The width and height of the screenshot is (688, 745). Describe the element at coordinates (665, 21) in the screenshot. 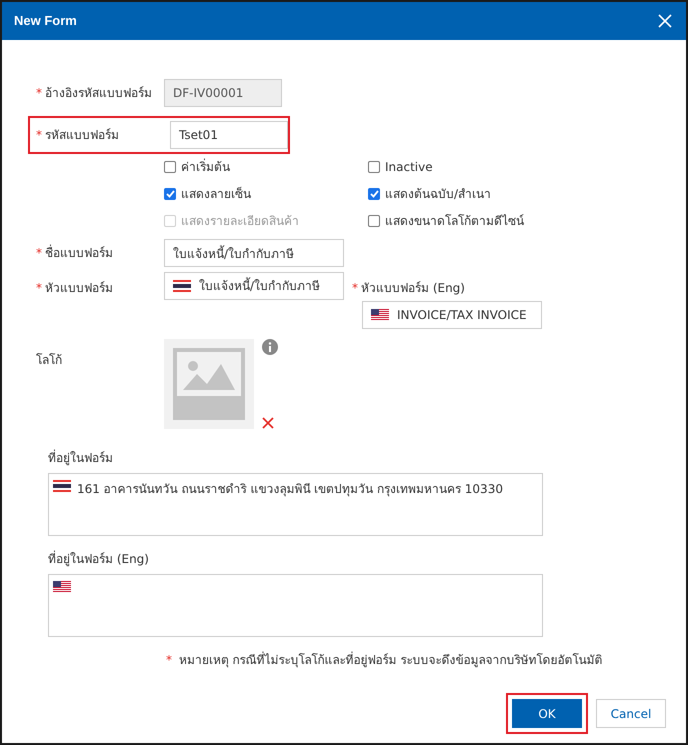

I see `close-button` at that location.